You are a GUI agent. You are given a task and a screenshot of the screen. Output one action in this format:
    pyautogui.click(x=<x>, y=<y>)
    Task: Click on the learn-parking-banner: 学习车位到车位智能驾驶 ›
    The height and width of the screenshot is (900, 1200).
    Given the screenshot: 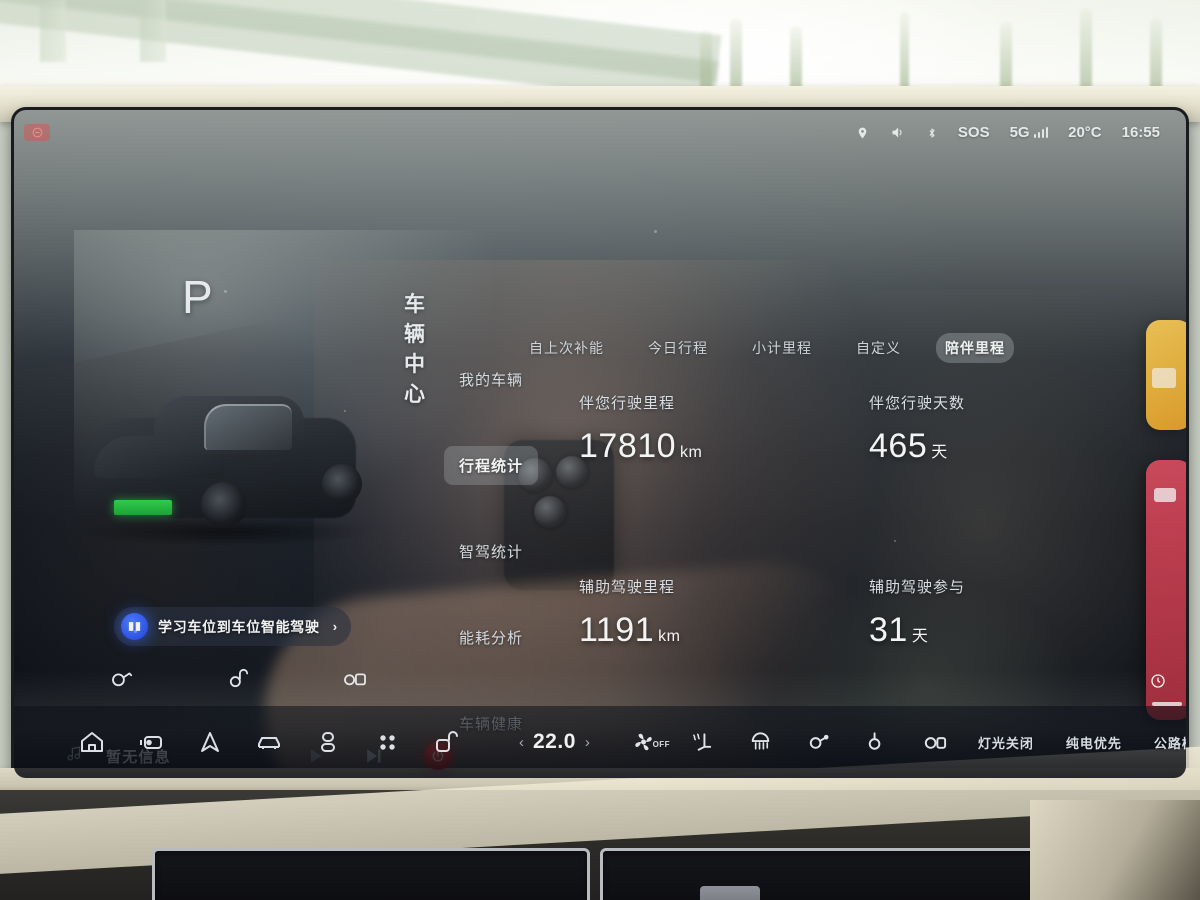 What is the action you would take?
    pyautogui.click(x=233, y=626)
    